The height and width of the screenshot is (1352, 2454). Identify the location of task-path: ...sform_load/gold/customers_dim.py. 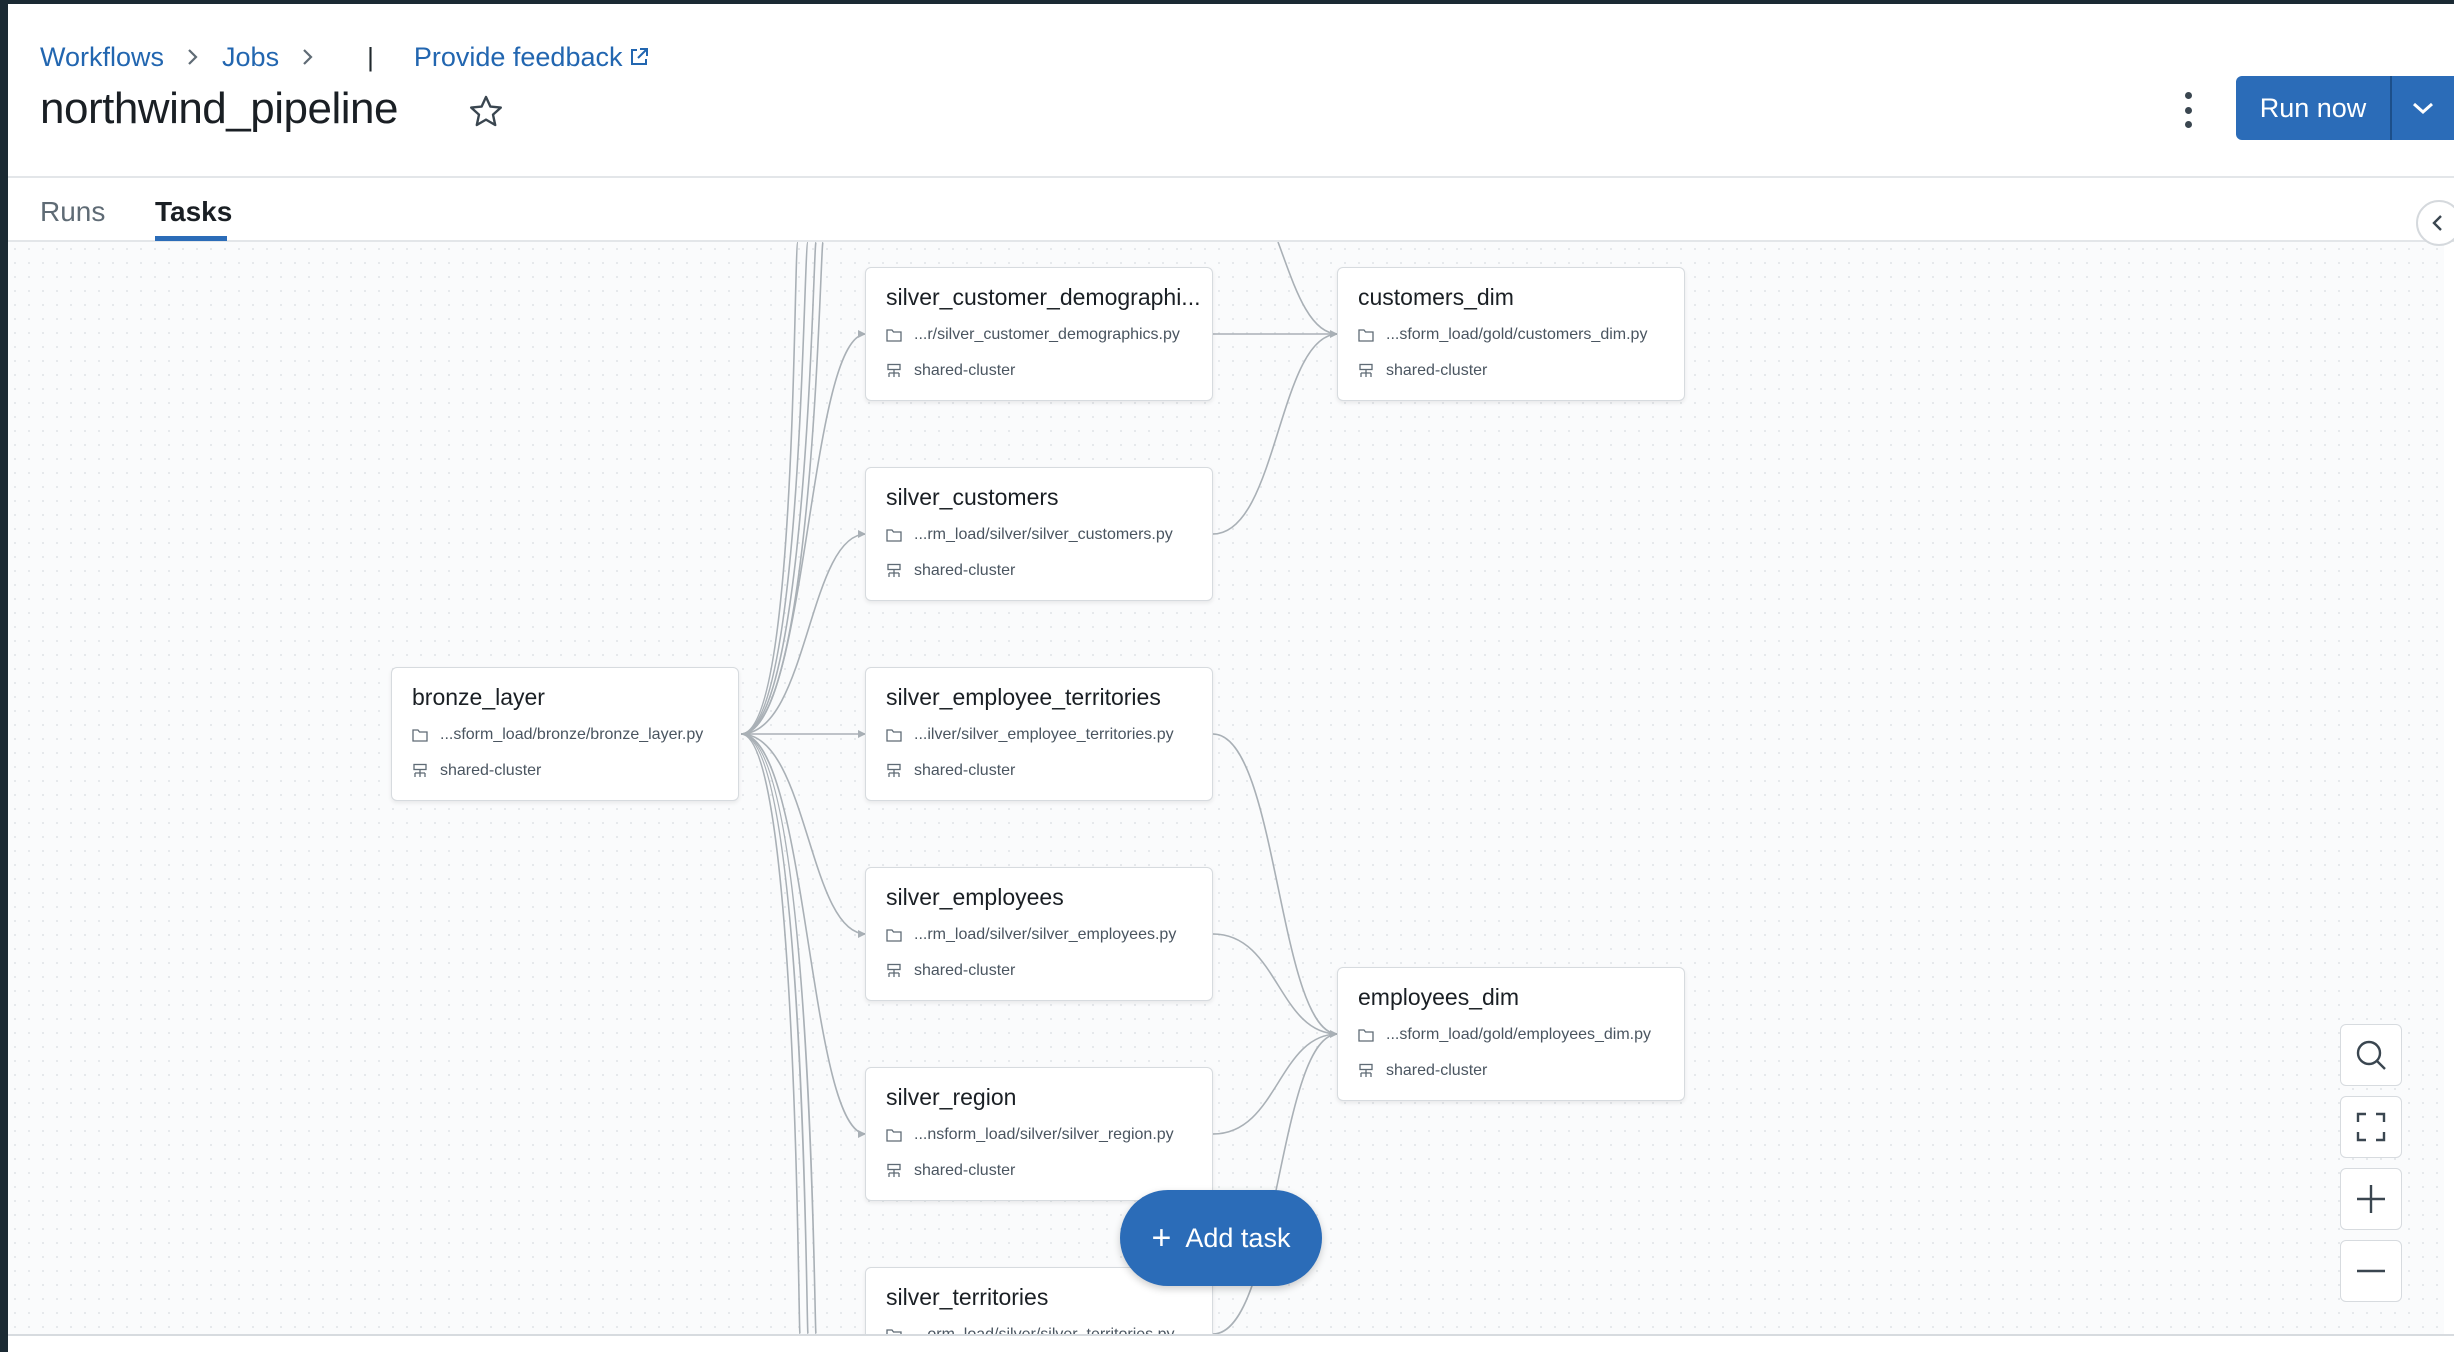
(1502, 335).